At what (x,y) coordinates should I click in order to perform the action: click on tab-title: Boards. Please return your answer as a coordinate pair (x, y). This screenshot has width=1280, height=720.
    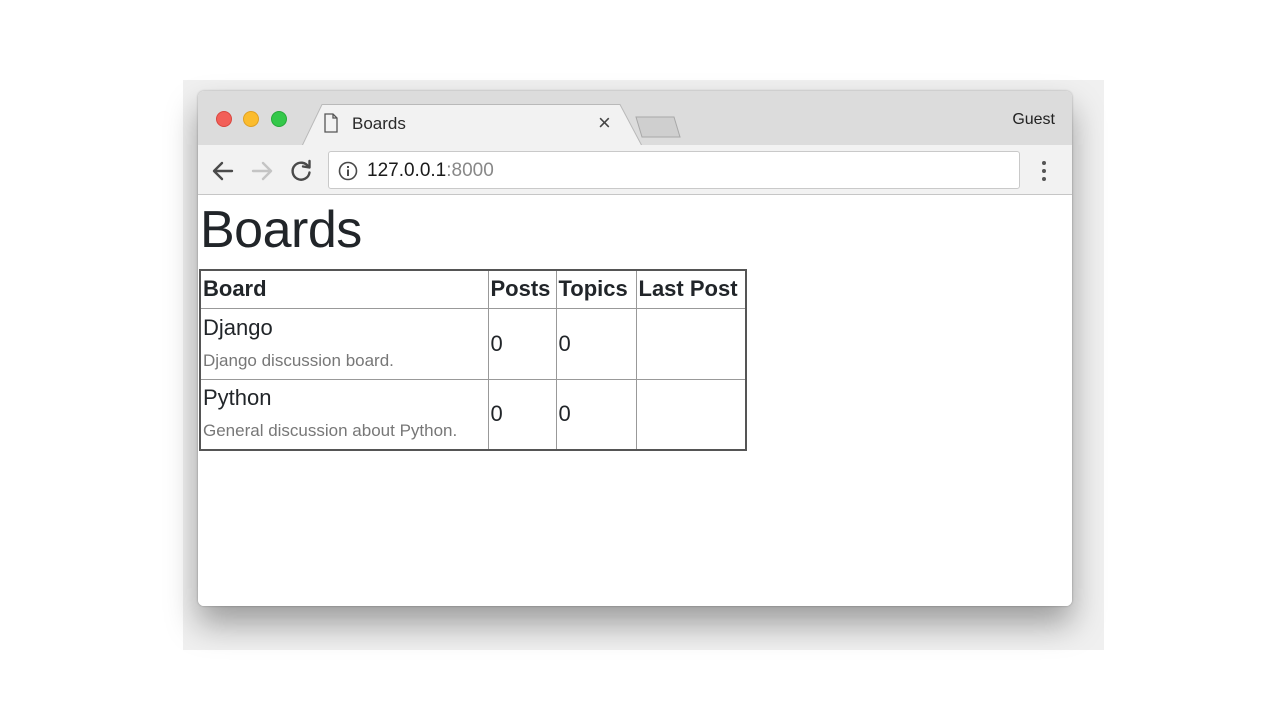
    Looking at the image, I should click on (379, 123).